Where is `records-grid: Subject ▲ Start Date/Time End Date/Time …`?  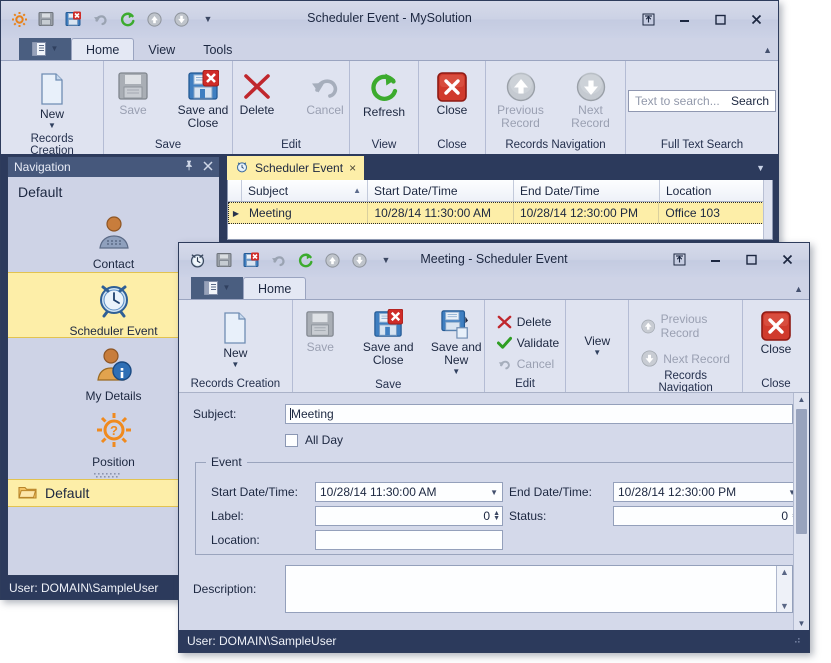
records-grid: Subject ▲ Start Date/Time End Date/Time … is located at coordinates (500, 210).